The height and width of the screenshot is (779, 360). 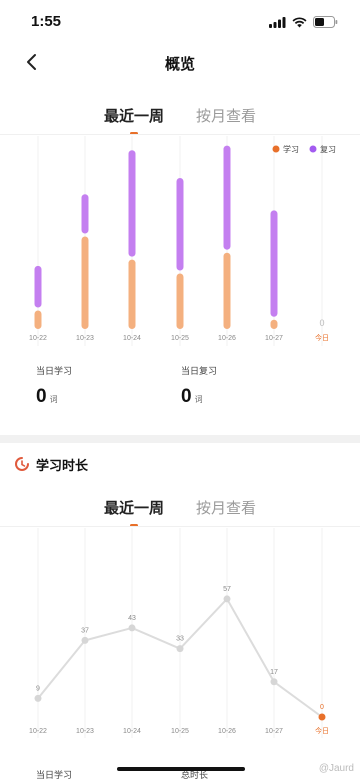 I want to click on nav-bar: 概览, so click(x=180, y=62).